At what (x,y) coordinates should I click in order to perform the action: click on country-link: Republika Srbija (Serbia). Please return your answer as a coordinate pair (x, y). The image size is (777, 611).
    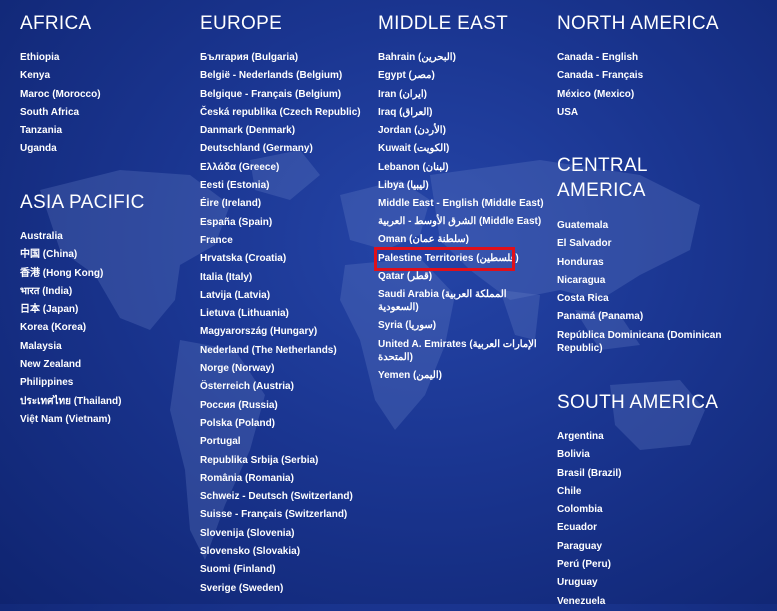
    Looking at the image, I should click on (280, 461).